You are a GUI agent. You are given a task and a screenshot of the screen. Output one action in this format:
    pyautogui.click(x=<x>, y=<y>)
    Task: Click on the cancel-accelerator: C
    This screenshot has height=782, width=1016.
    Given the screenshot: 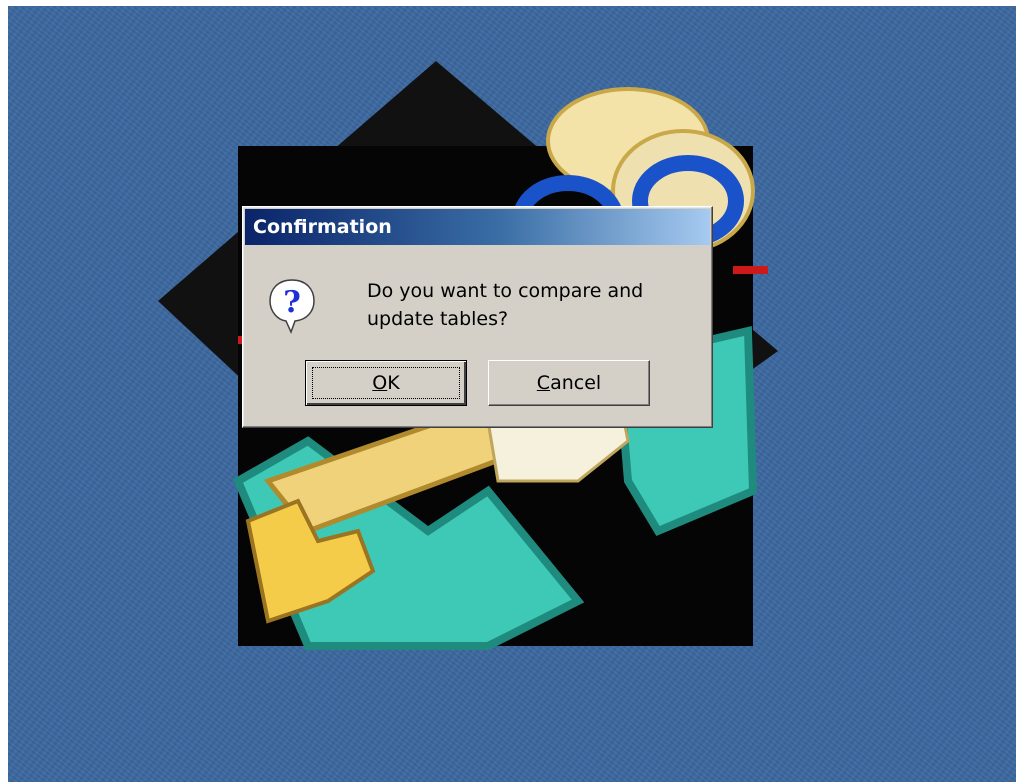 What is the action you would take?
    pyautogui.click(x=543, y=383)
    